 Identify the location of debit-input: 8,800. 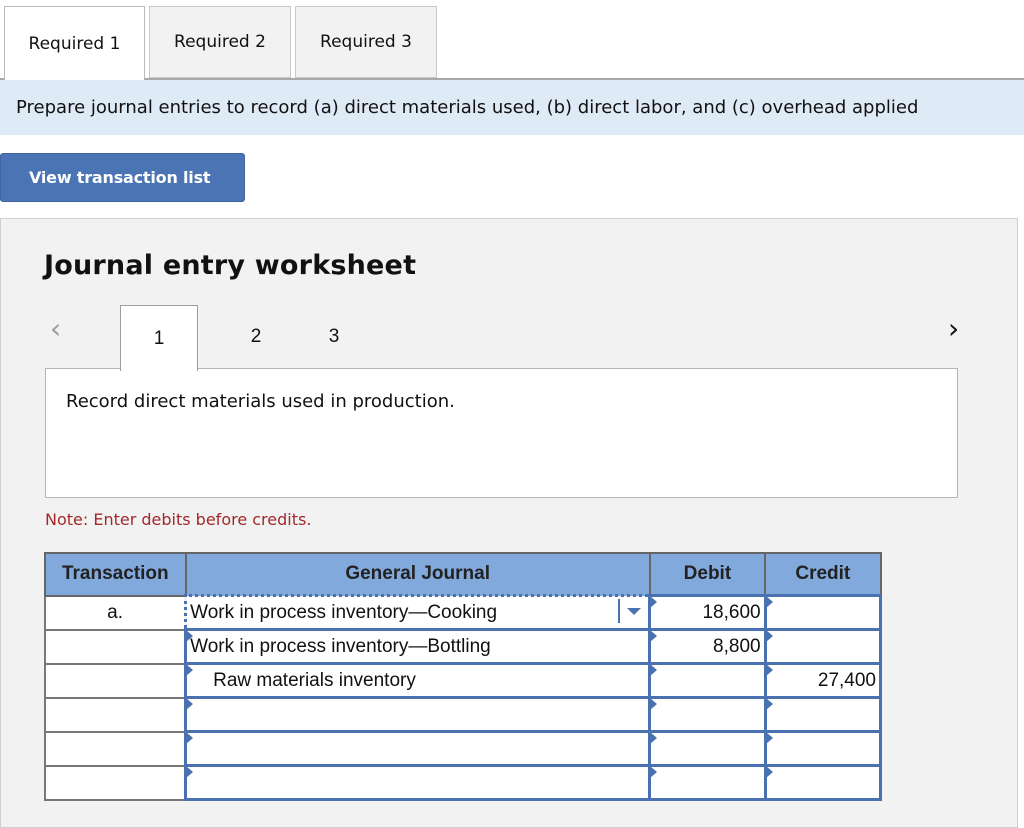
(707, 646).